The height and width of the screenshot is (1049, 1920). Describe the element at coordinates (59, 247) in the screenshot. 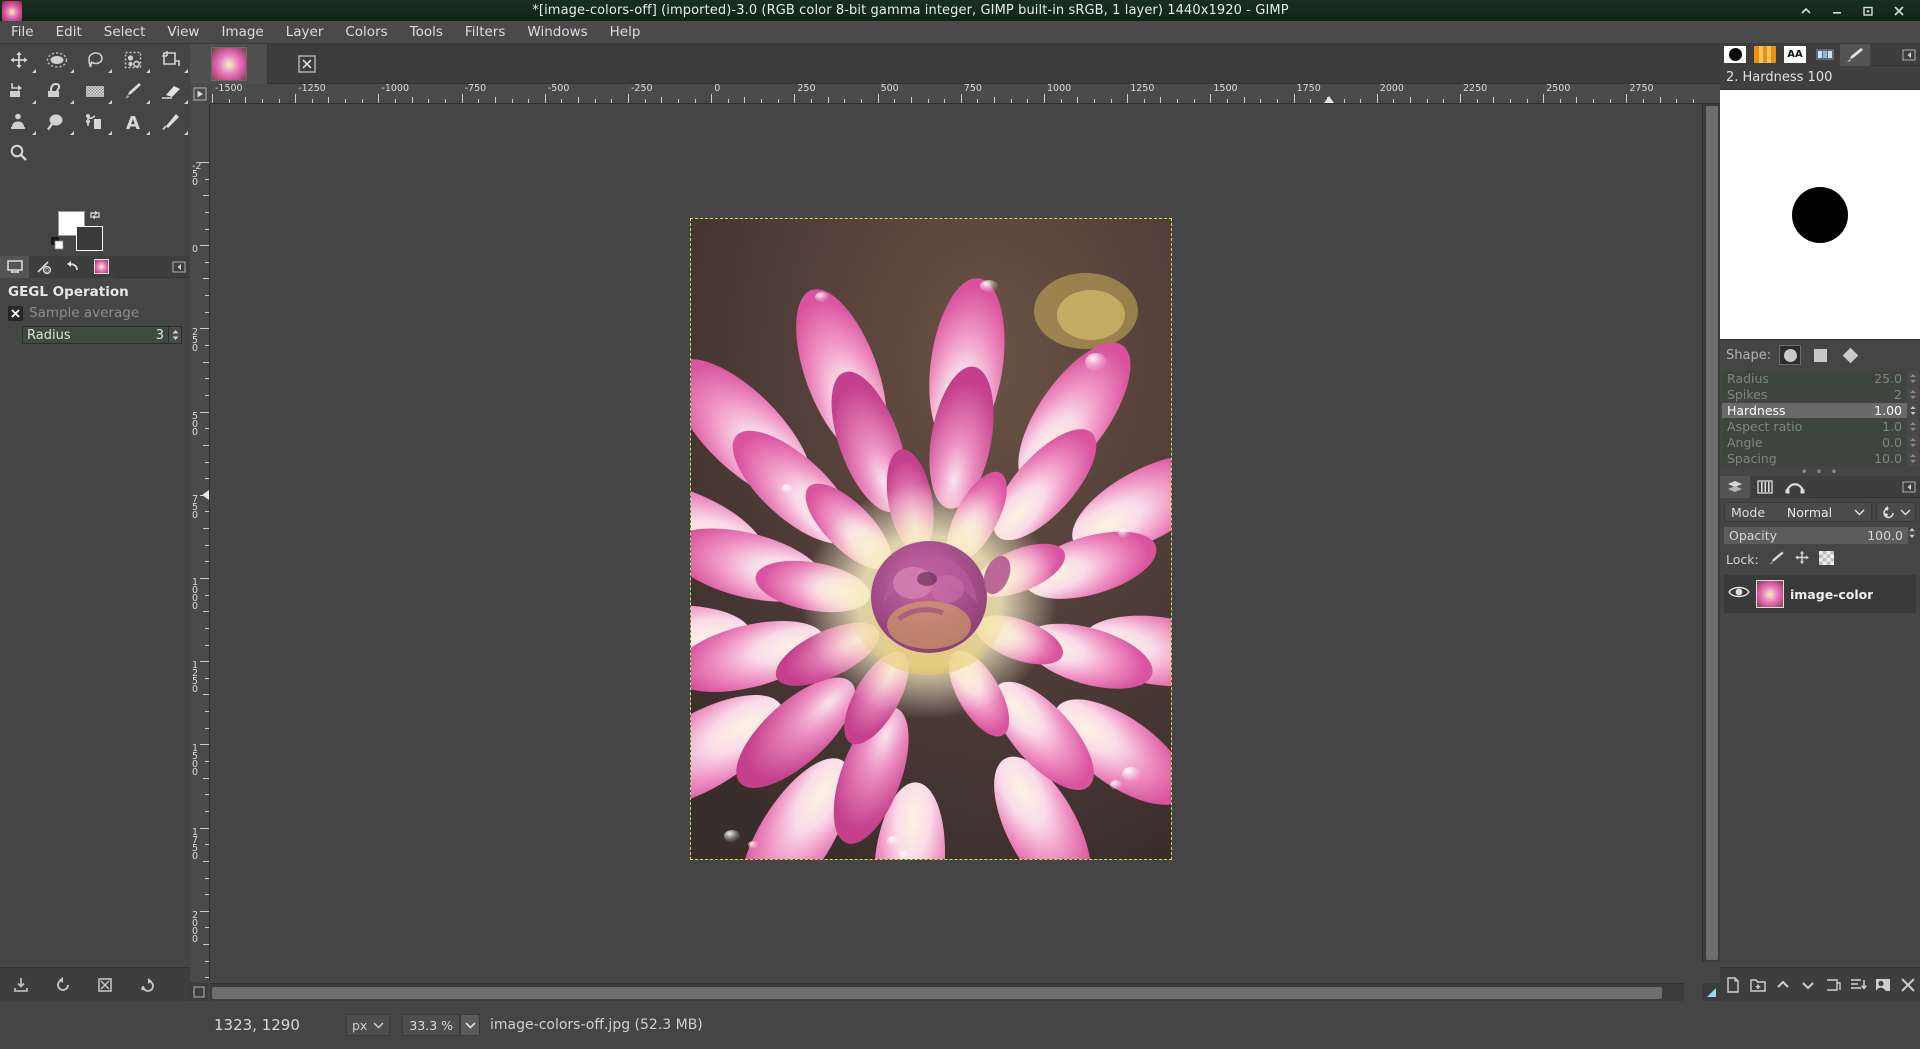

I see `reset-colors-icon` at that location.